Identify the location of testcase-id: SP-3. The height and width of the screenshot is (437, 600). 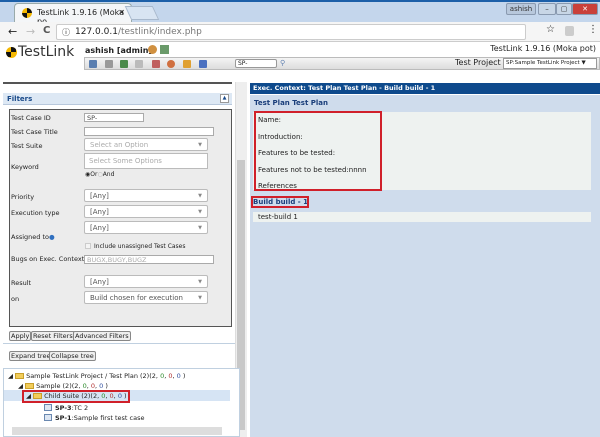
(63, 408).